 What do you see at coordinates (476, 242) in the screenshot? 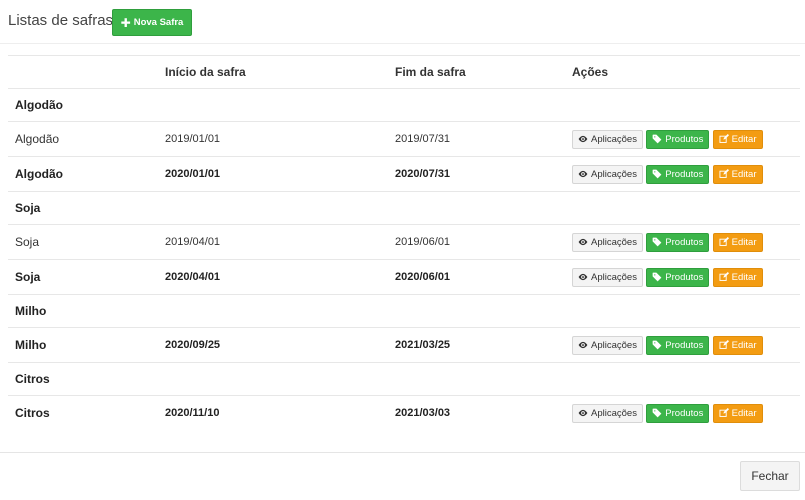
I see `harvest-end-date: 2019/06/01` at bounding box center [476, 242].